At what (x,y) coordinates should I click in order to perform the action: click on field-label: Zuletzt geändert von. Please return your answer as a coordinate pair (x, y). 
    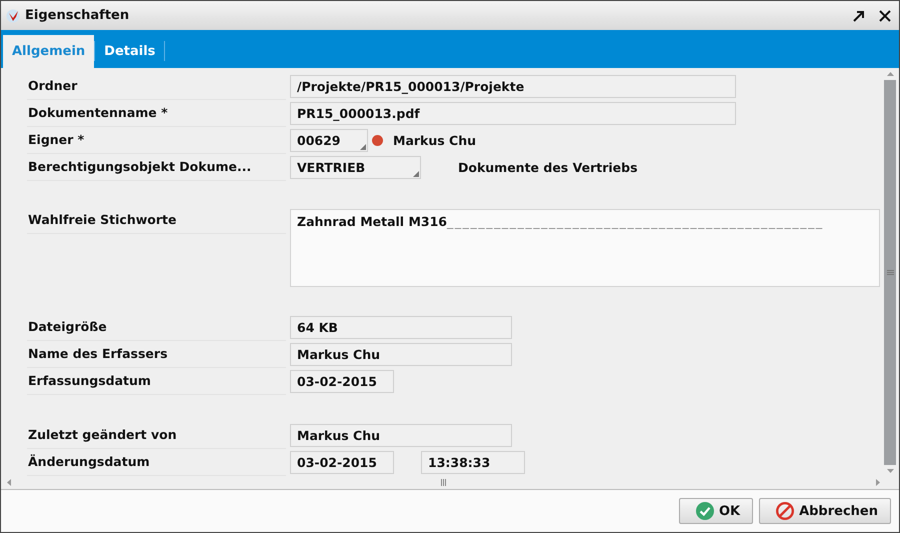
    Looking at the image, I should click on (156, 435).